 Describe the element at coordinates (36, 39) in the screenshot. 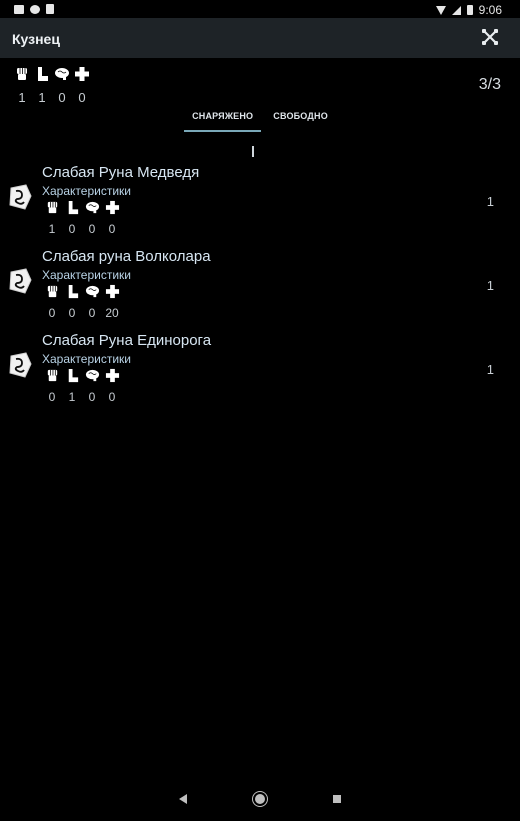

I see `page-title: Кузнец` at that location.